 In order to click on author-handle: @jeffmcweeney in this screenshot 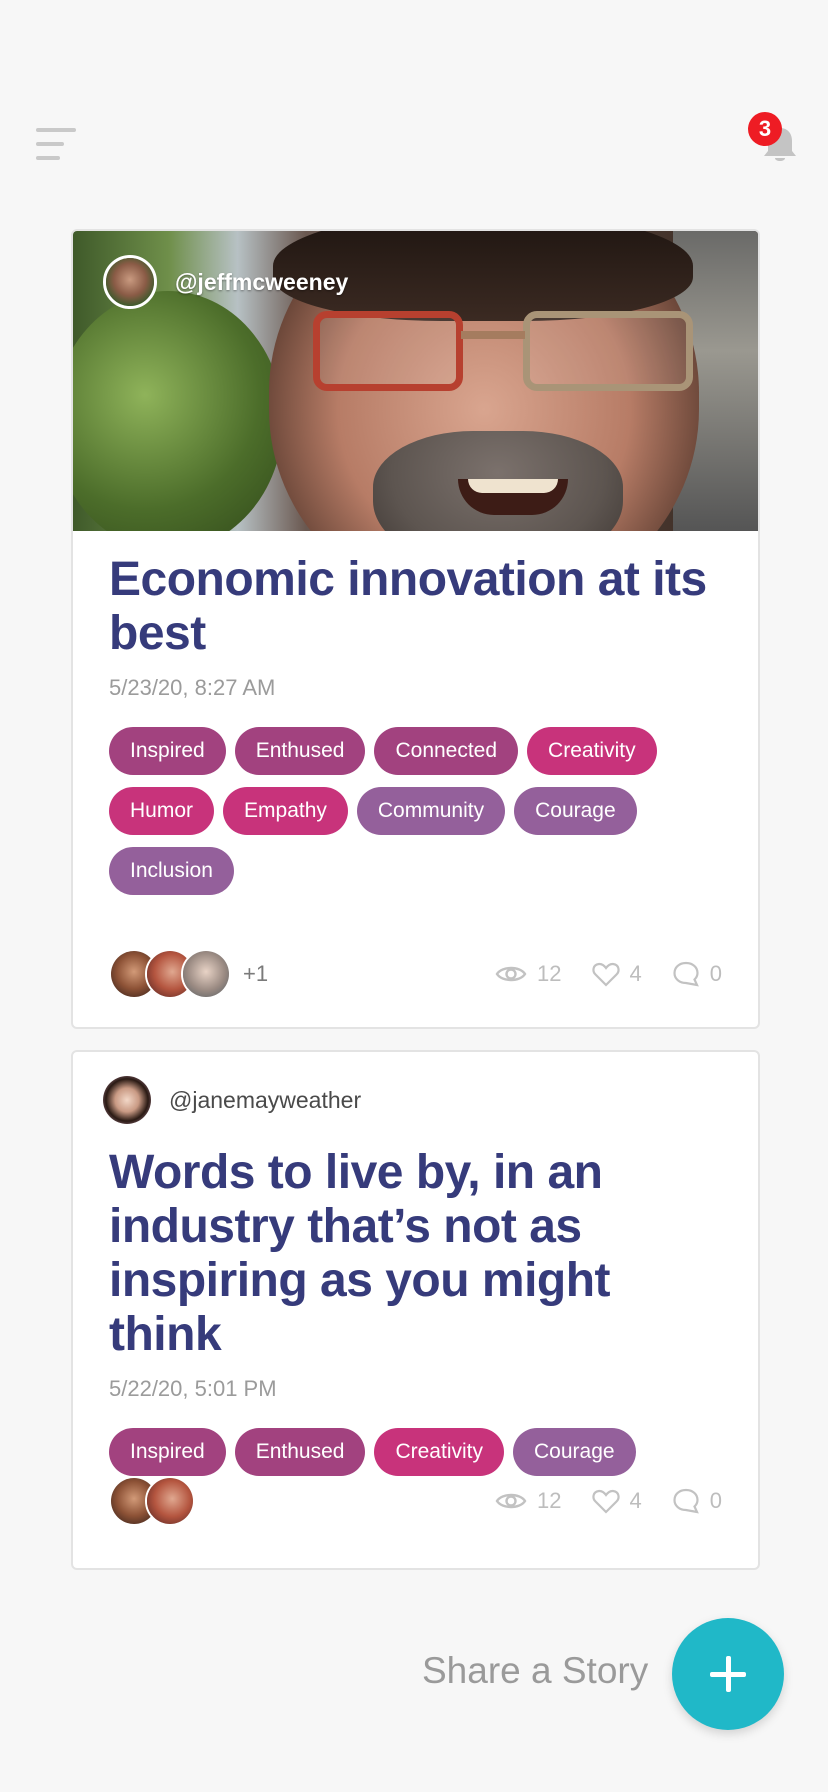, I will do `click(262, 281)`.